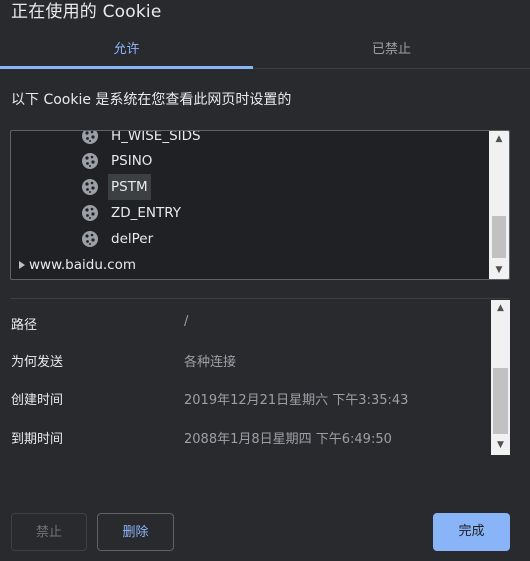  Describe the element at coordinates (126, 67) in the screenshot. I see `active-tab-indicator` at that location.